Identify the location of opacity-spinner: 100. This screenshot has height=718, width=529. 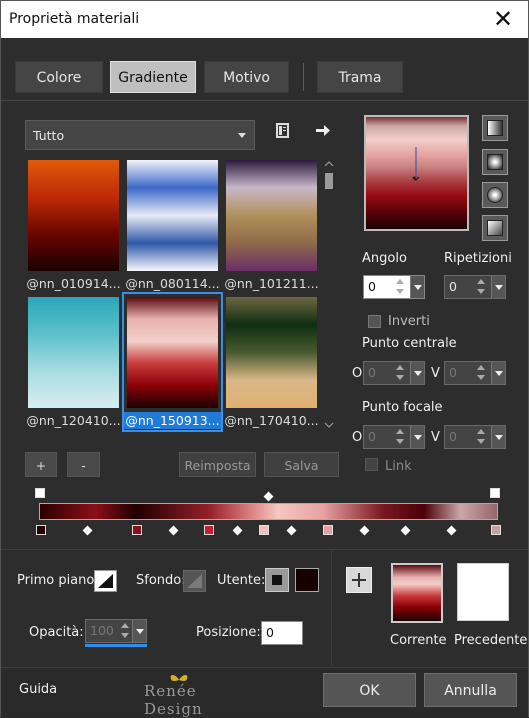
(116, 631).